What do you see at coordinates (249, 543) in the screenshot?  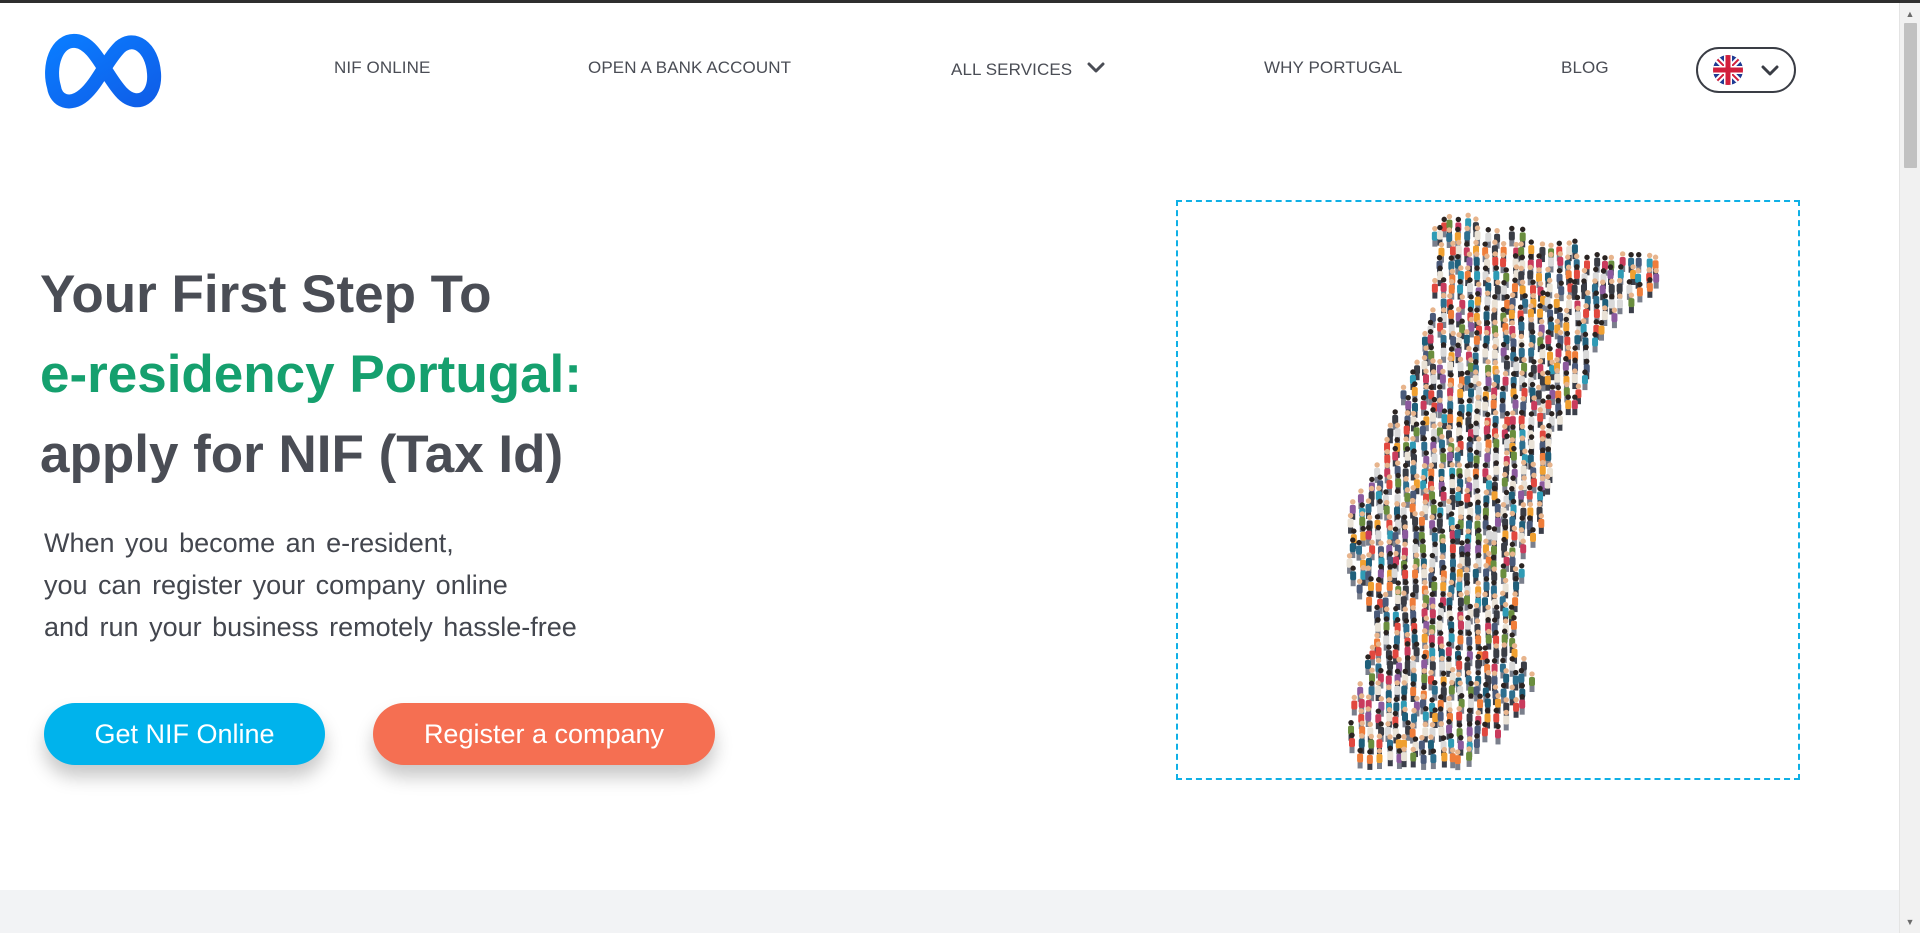 I see `hero-text-line: When you become an e-resident,` at bounding box center [249, 543].